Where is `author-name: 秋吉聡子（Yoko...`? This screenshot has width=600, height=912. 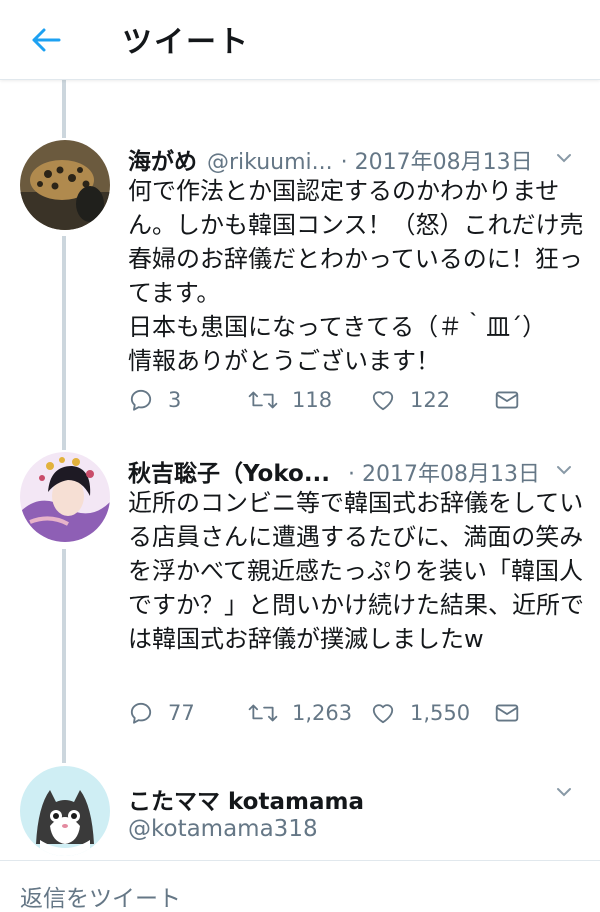 author-name: 秋吉聡子（Yoko... is located at coordinates (229, 471).